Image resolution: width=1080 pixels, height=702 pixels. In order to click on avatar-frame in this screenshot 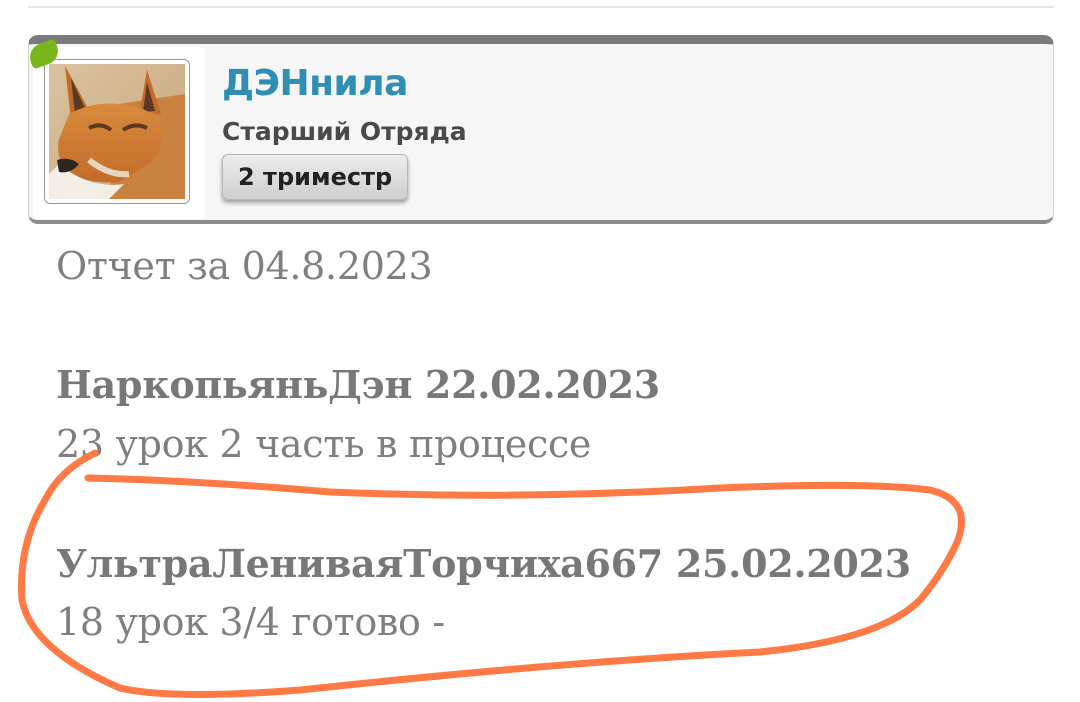, I will do `click(115, 128)`.